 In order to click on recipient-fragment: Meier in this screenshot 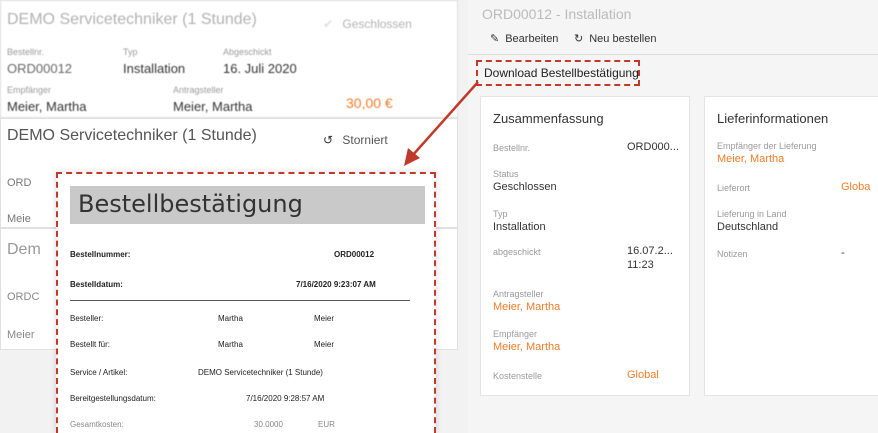, I will do `click(21, 335)`.